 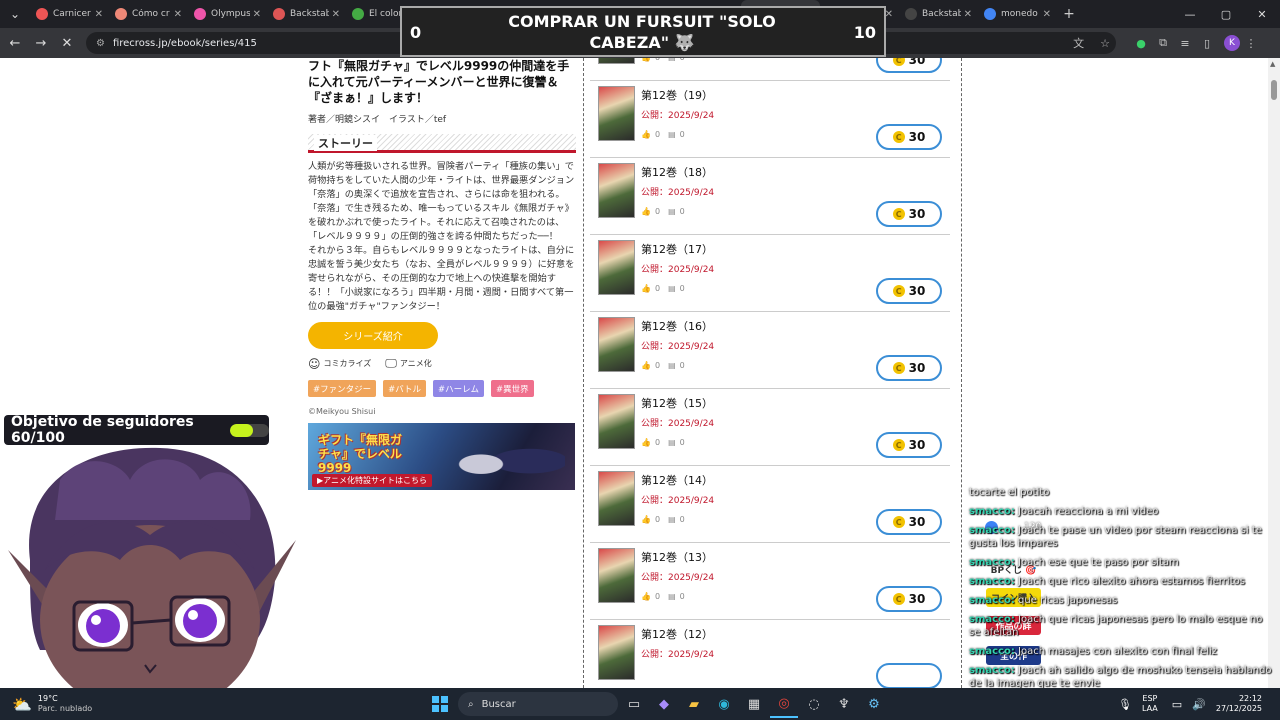 I want to click on menu-kebab-icon: ⋮, so click(x=1251, y=43).